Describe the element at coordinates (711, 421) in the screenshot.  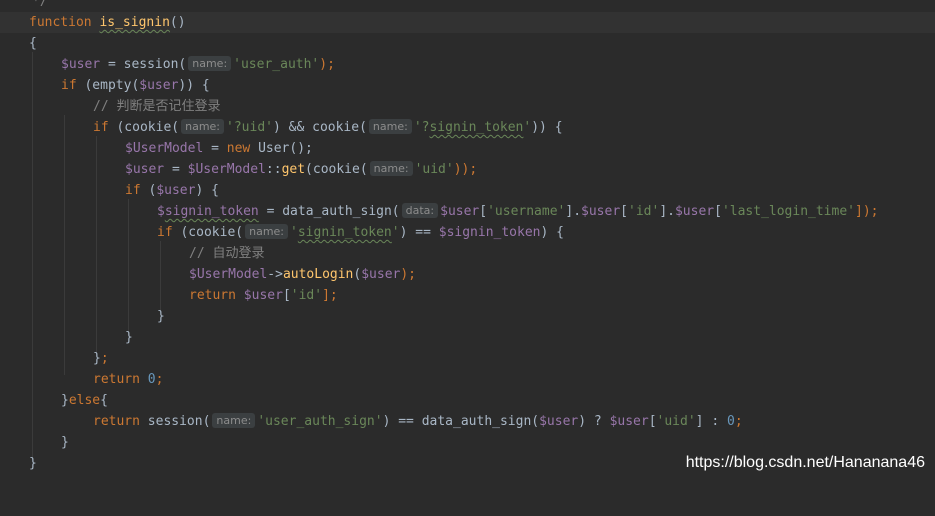
I see `operator: ] :` at that location.